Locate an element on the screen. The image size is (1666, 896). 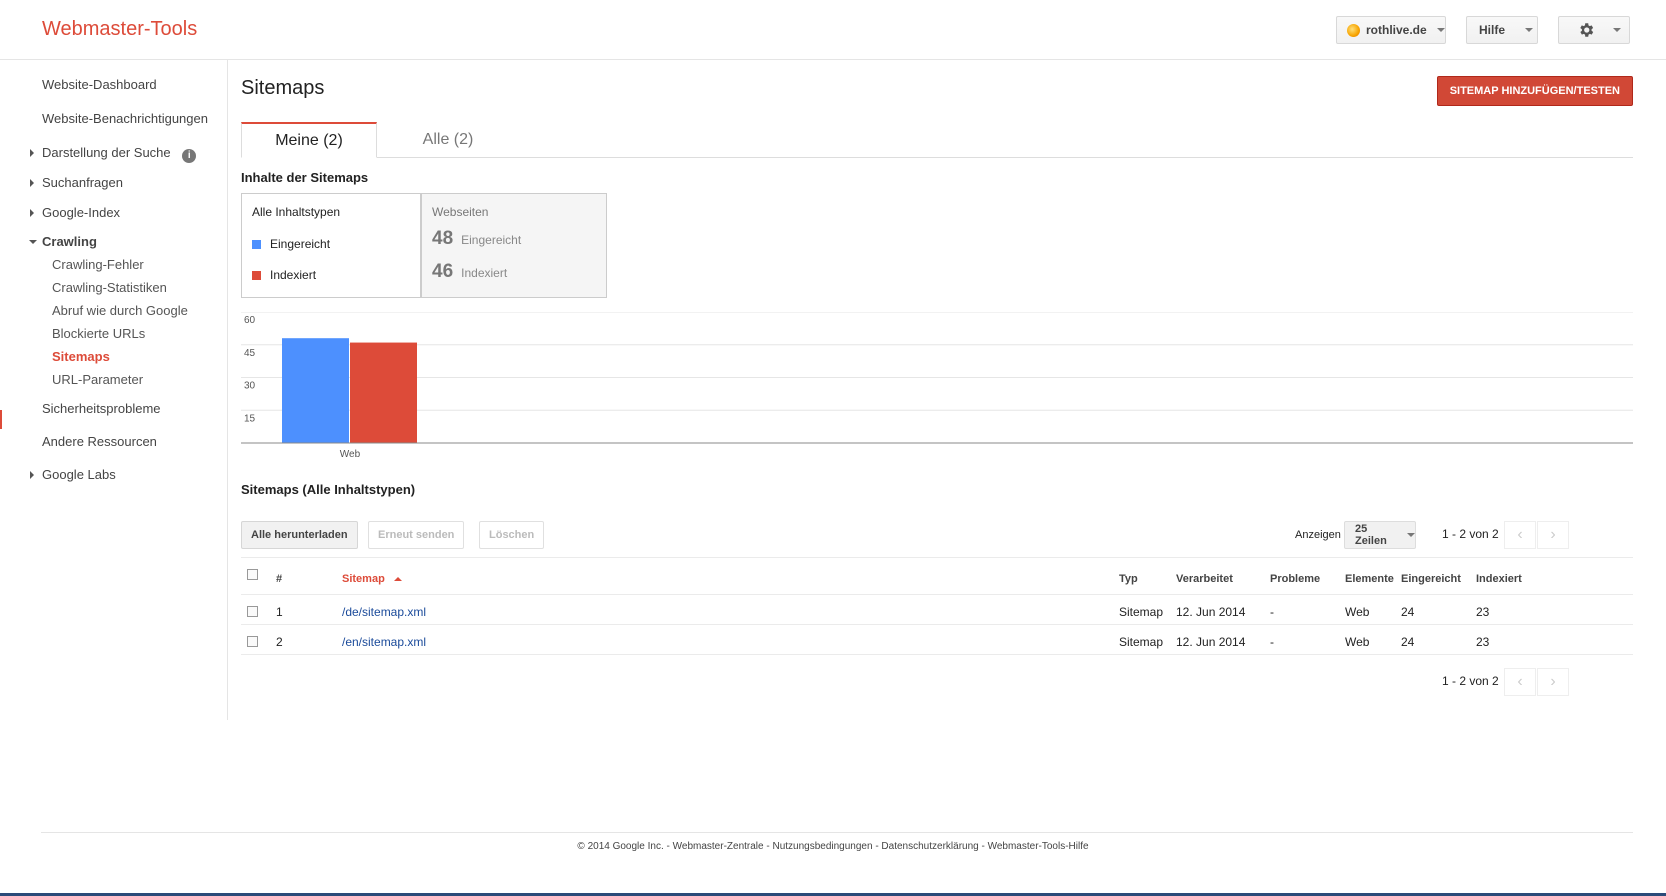
y-tick-label: 60 is located at coordinates (250, 320).